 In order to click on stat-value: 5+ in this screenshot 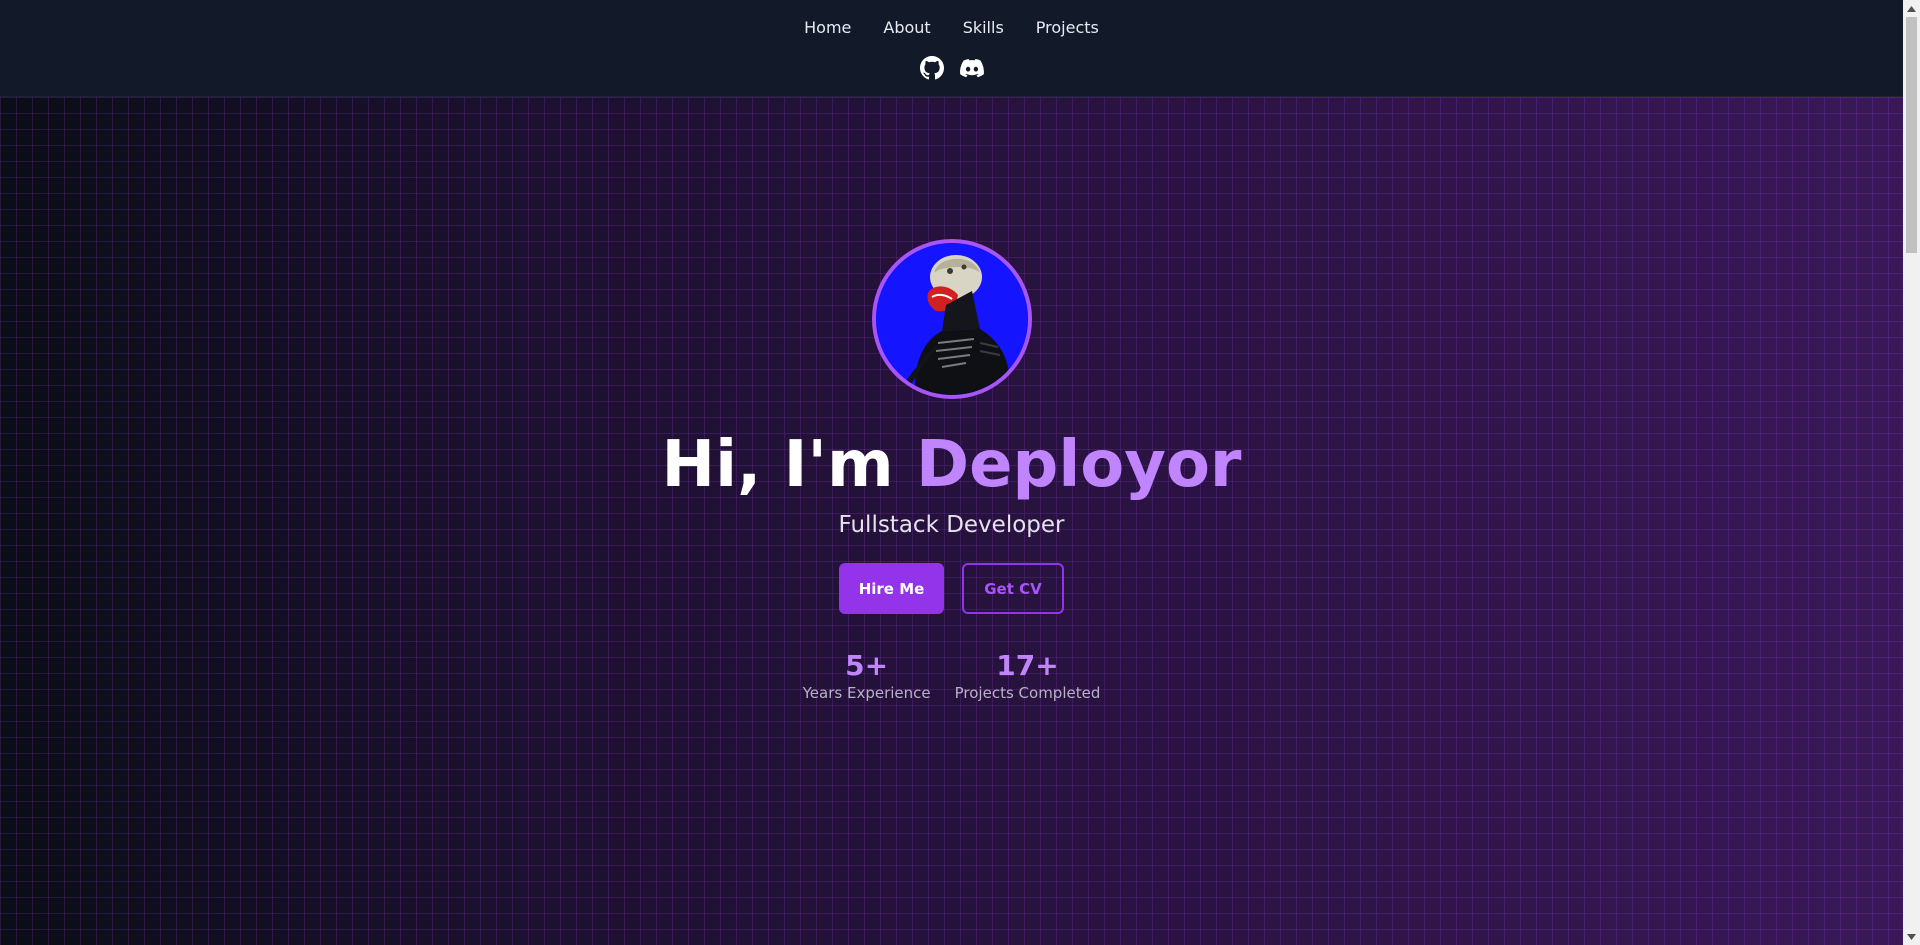, I will do `click(867, 665)`.